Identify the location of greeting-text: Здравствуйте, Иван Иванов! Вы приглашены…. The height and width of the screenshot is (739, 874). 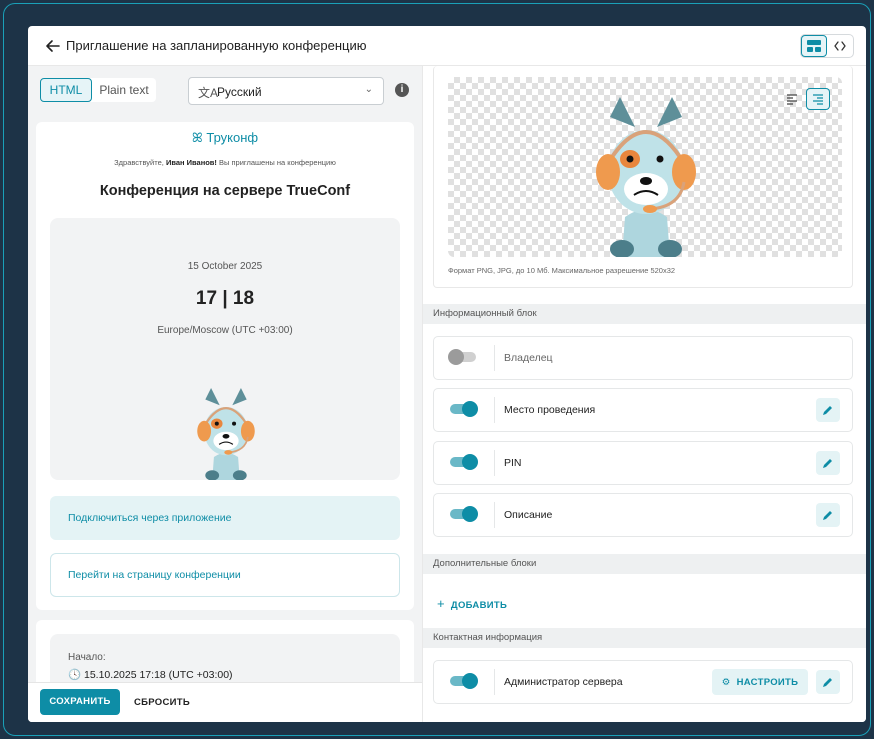
(225, 162).